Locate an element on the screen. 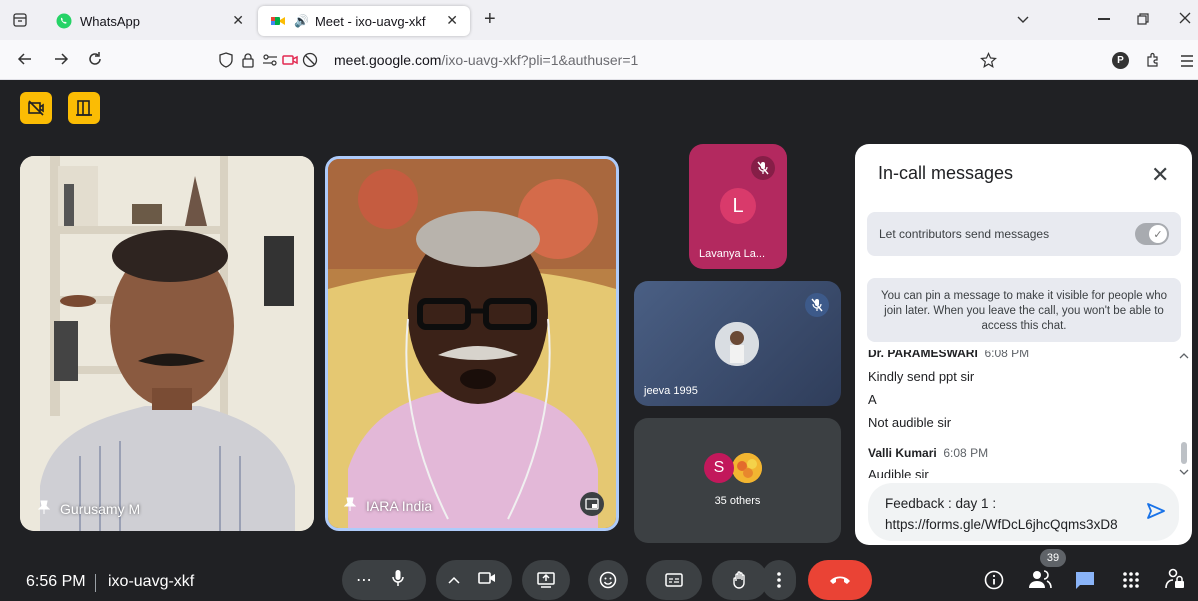 The image size is (1198, 601). participant-name: jeeva 1995 is located at coordinates (671, 391).